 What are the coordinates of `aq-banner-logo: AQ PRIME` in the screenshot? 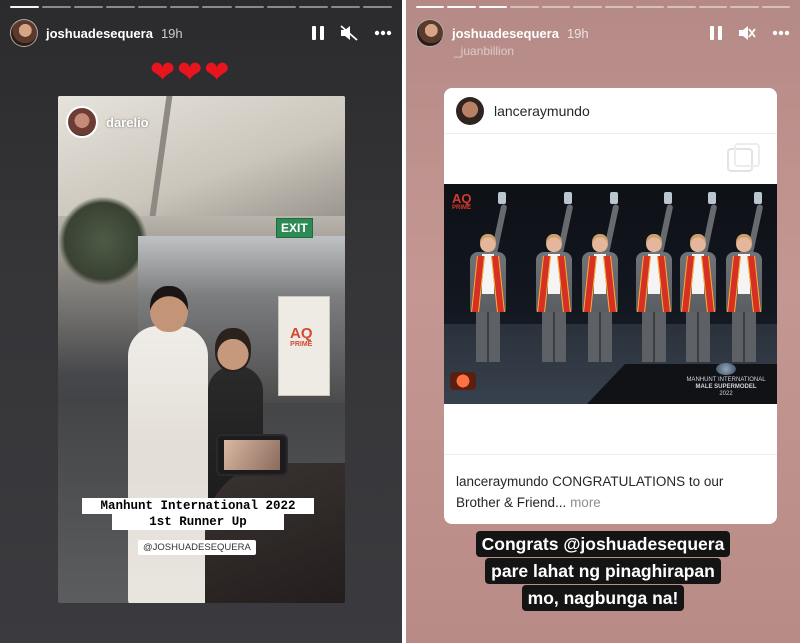 It's located at (301, 336).